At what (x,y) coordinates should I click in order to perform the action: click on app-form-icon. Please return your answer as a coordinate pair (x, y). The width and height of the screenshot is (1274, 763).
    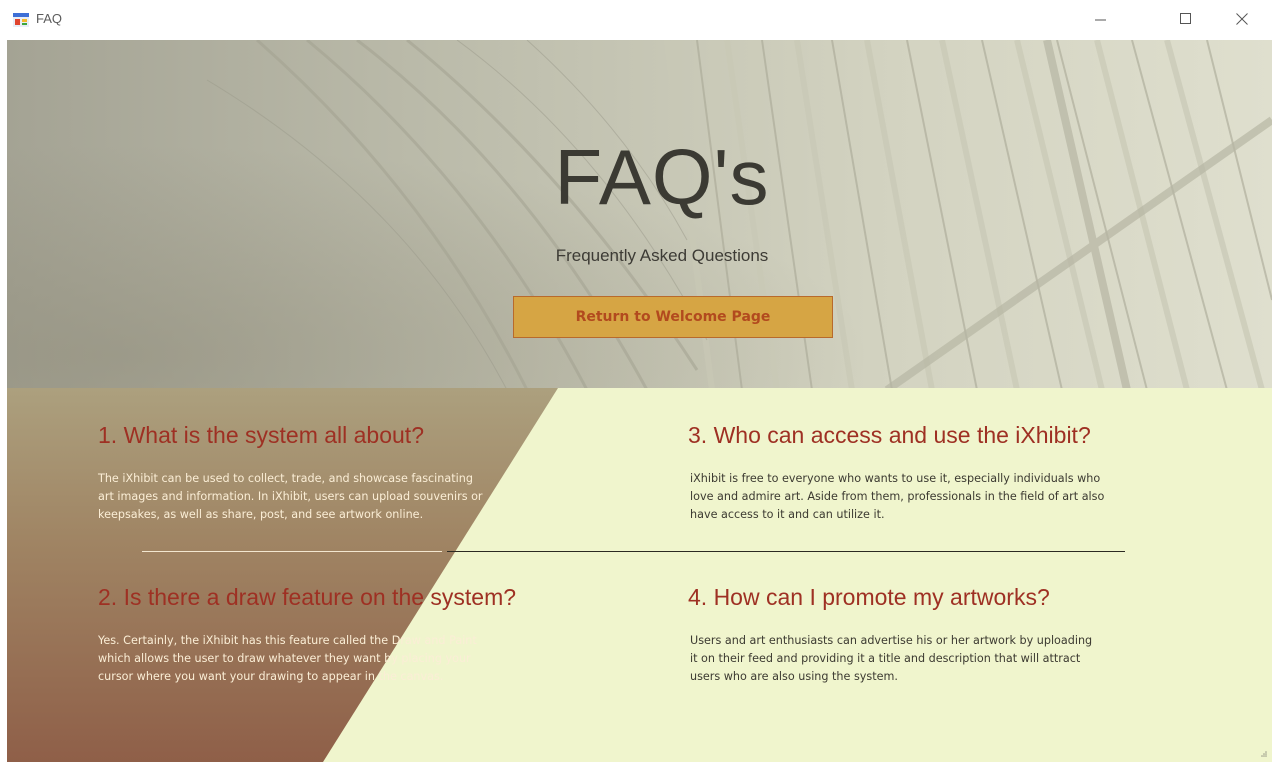
    Looking at the image, I should click on (21, 20).